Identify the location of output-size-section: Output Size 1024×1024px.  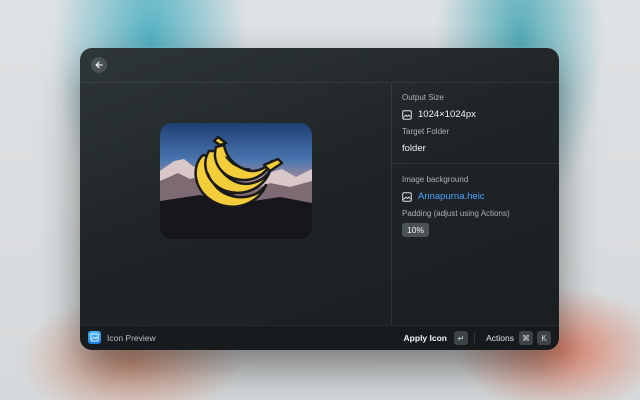
(475, 106).